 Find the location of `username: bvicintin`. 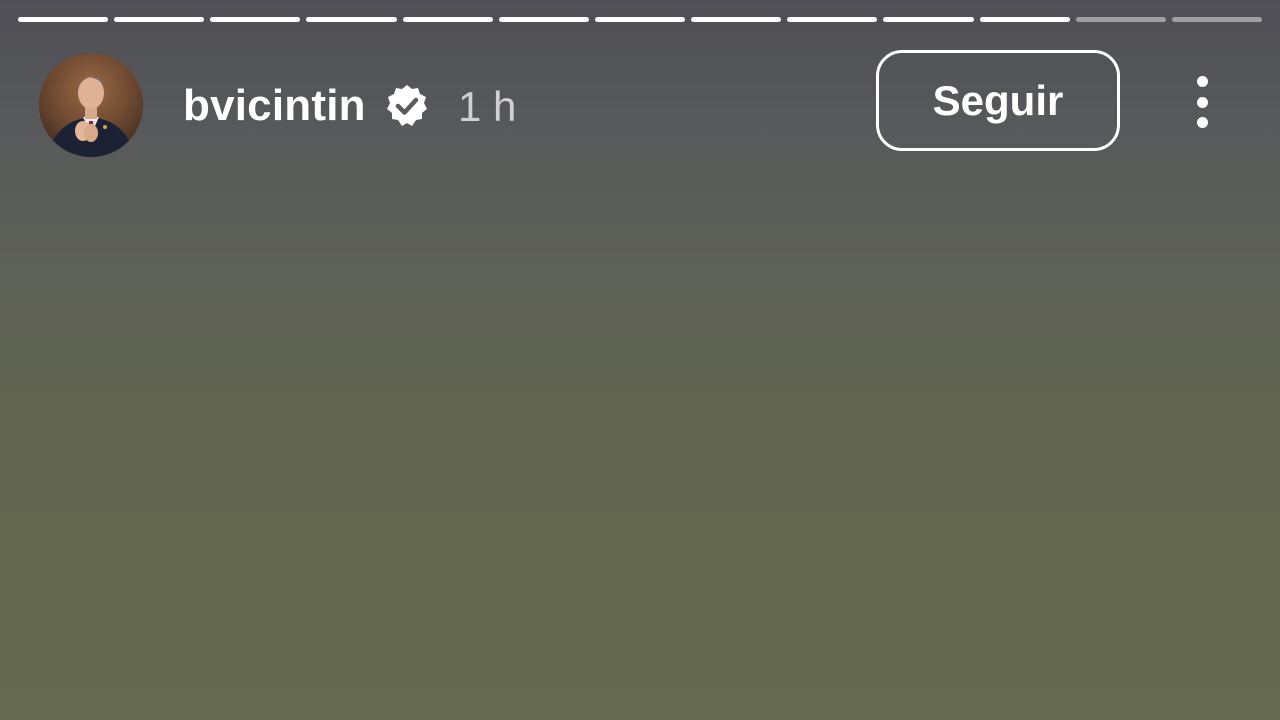

username: bvicintin is located at coordinates (274, 106).